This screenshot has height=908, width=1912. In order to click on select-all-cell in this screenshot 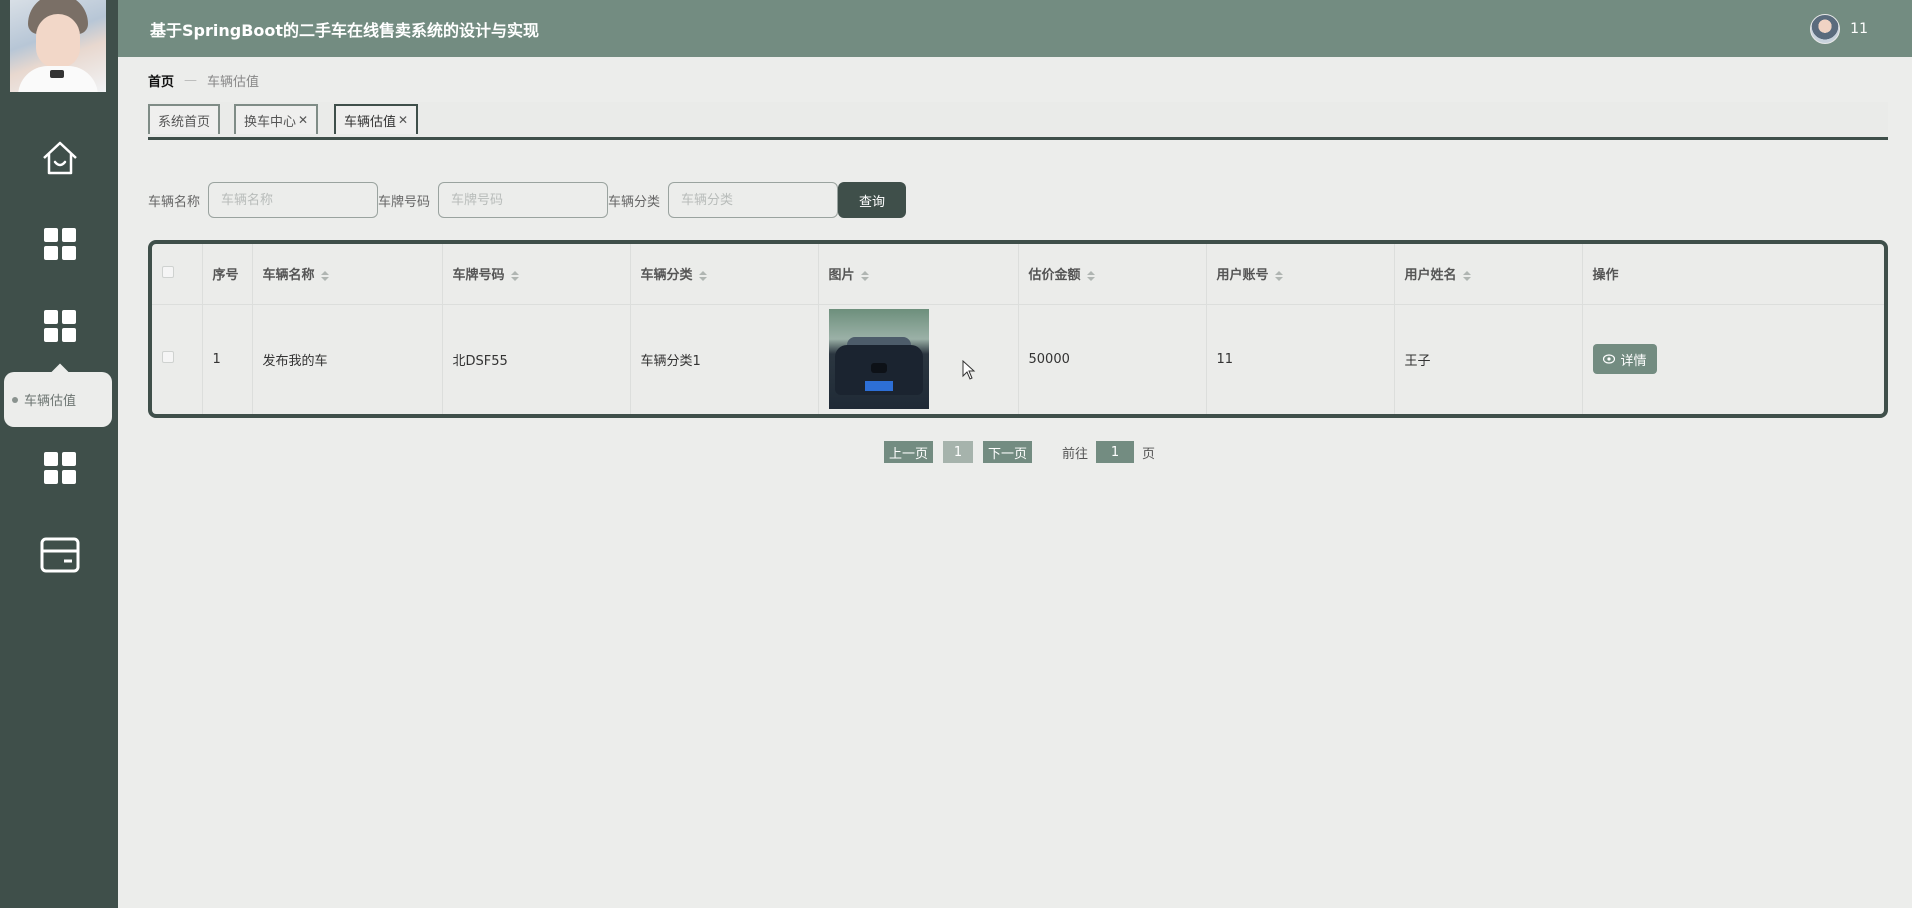, I will do `click(177, 274)`.